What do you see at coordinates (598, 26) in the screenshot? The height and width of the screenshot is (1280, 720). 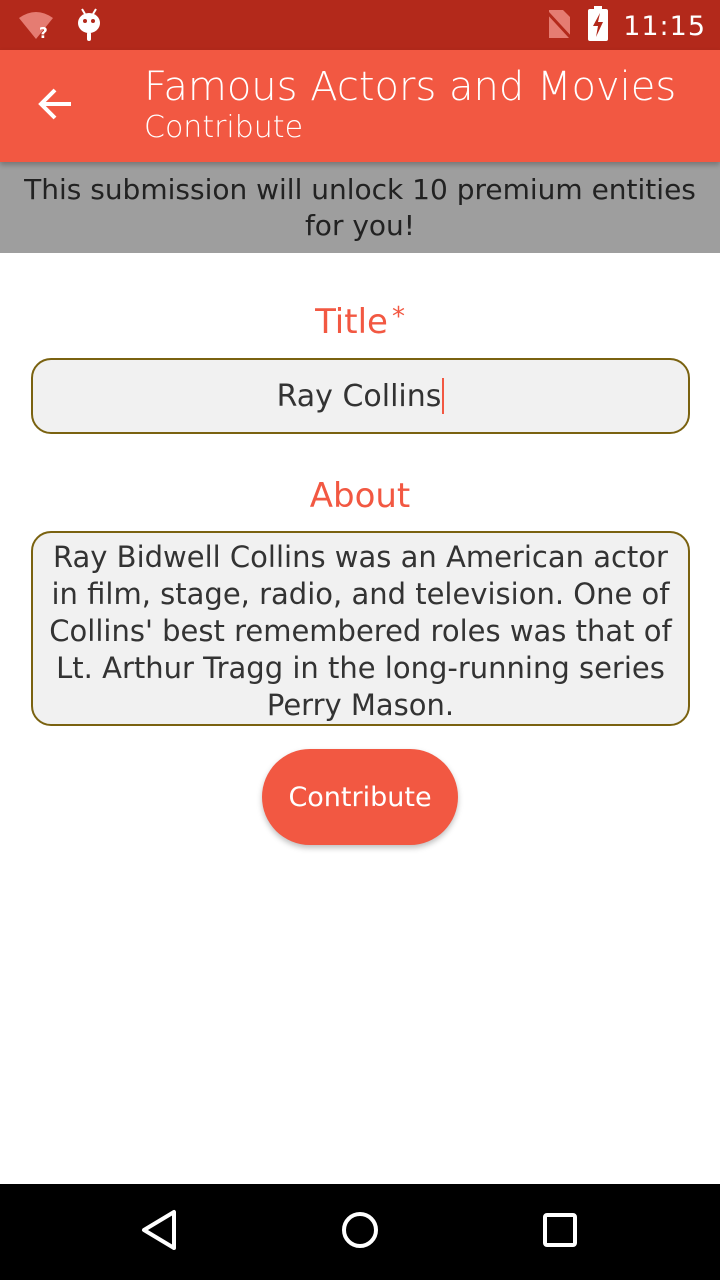 I see `battery-charging-icon` at bounding box center [598, 26].